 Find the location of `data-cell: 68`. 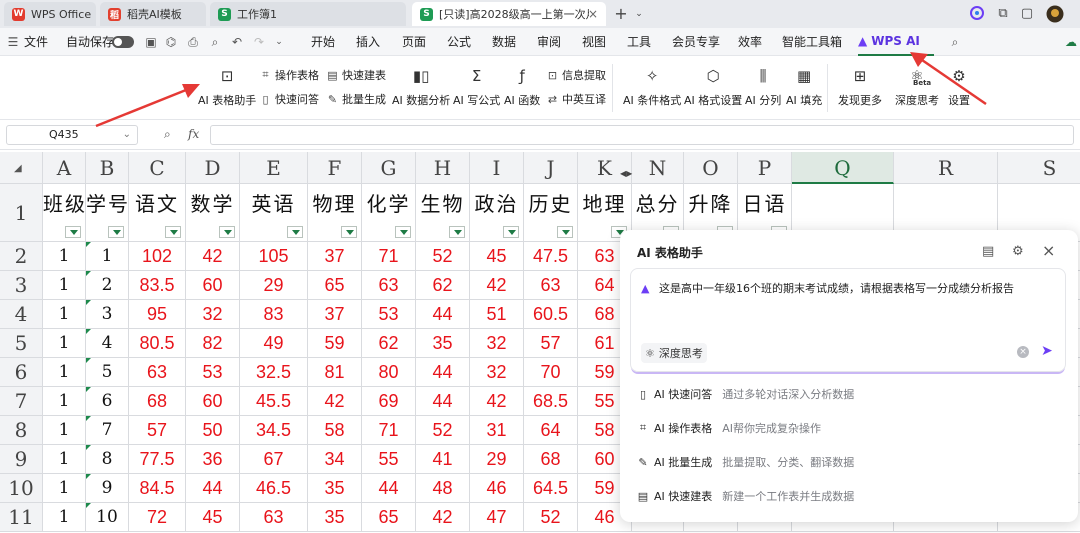

data-cell: 68 is located at coordinates (551, 459).